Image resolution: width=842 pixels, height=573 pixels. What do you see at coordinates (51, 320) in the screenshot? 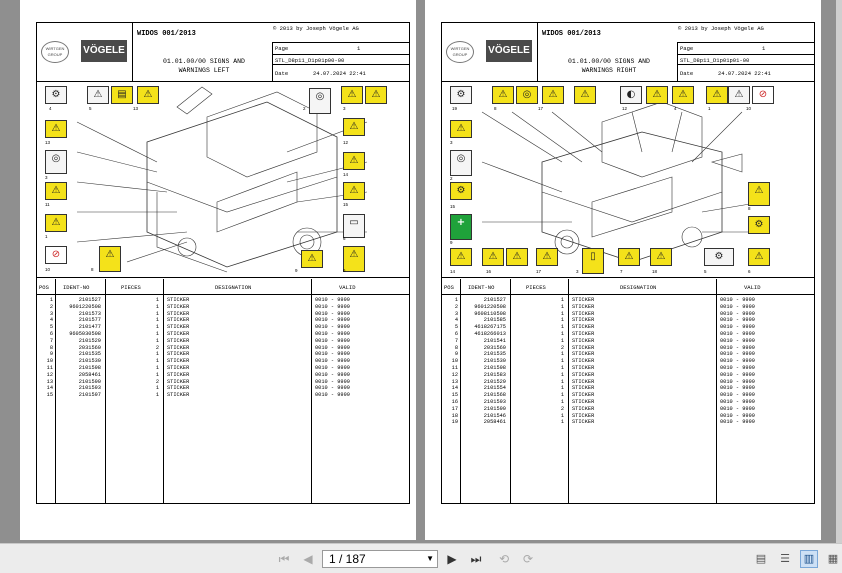
I see `cell-pos: 4` at bounding box center [51, 320].